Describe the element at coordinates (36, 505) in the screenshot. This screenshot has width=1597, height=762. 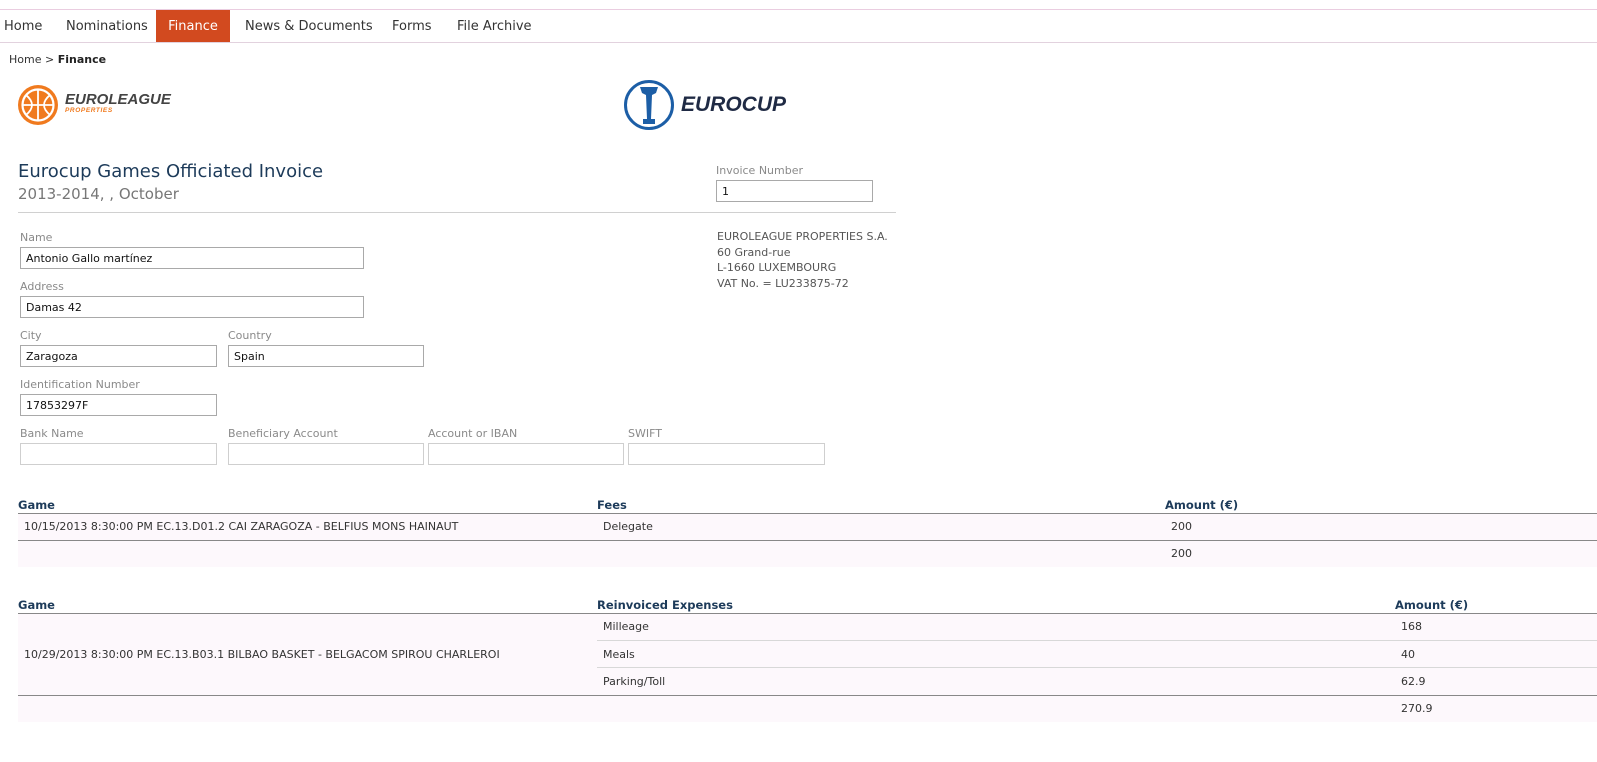
I see `fees-header-game: Game` at that location.